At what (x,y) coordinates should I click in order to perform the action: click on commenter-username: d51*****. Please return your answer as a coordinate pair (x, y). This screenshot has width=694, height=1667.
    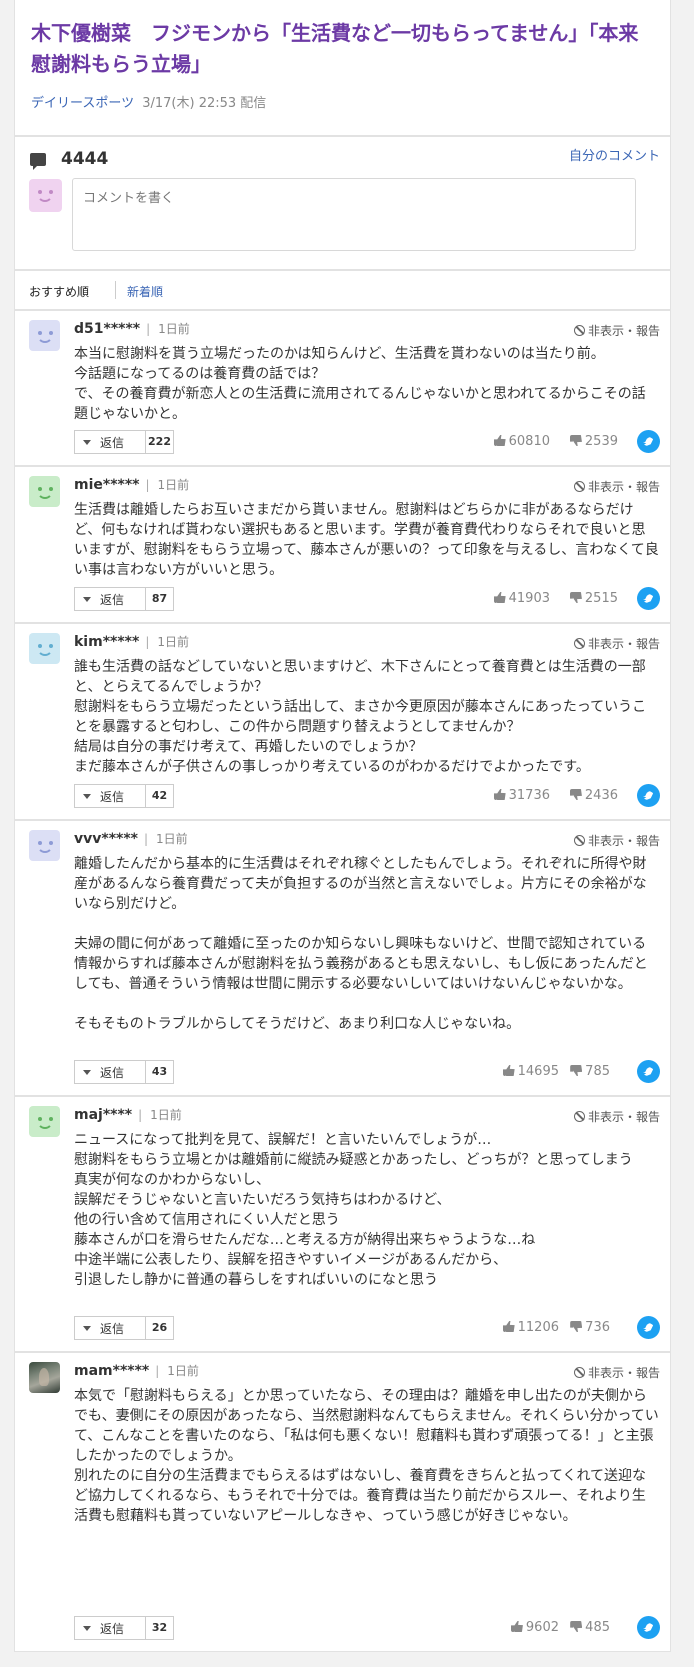
    Looking at the image, I should click on (107, 329).